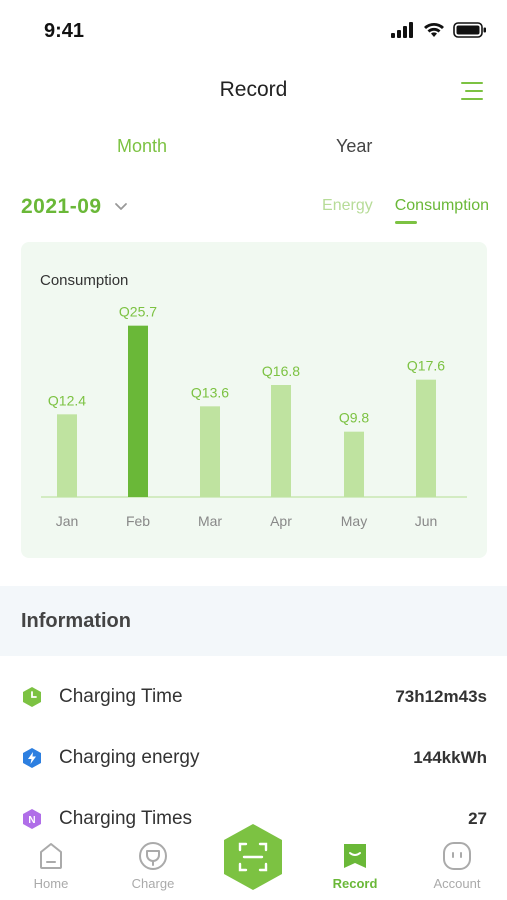 The image size is (507, 900). What do you see at coordinates (281, 371) in the screenshot?
I see `data-label: Q16.8` at bounding box center [281, 371].